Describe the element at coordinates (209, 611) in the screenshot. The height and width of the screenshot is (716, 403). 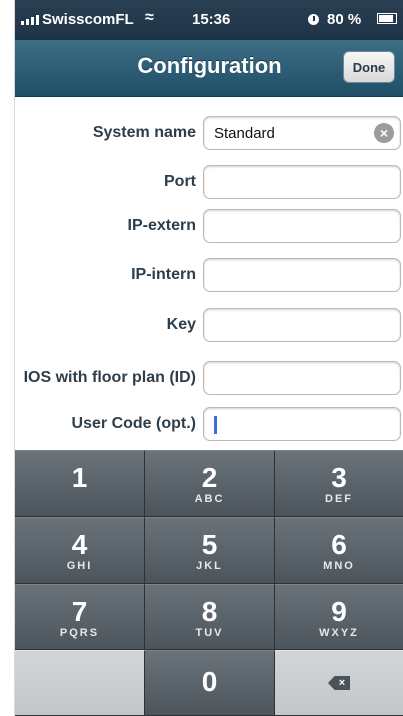
I see `key-number: 8` at that location.